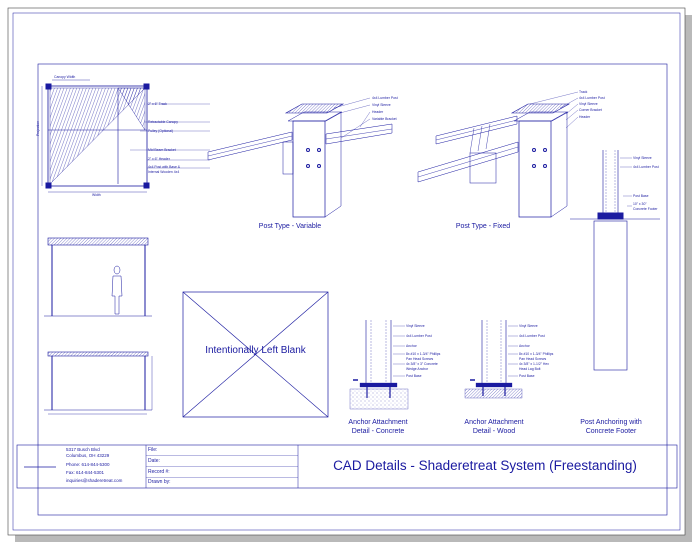  I want to click on fixed-label-post: 4x4 Lumber Post, so click(592, 98).